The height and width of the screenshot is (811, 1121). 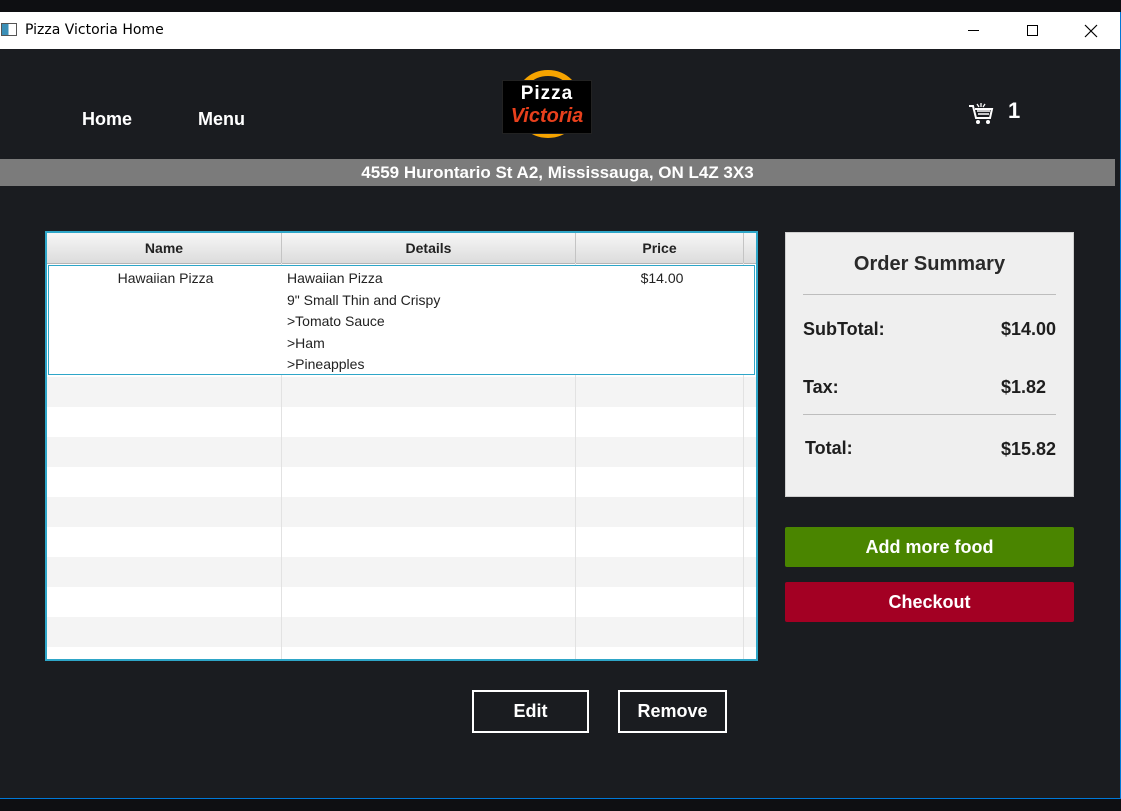 What do you see at coordinates (844, 329) in the screenshot?
I see `subtotal-label: SubTotal:` at bounding box center [844, 329].